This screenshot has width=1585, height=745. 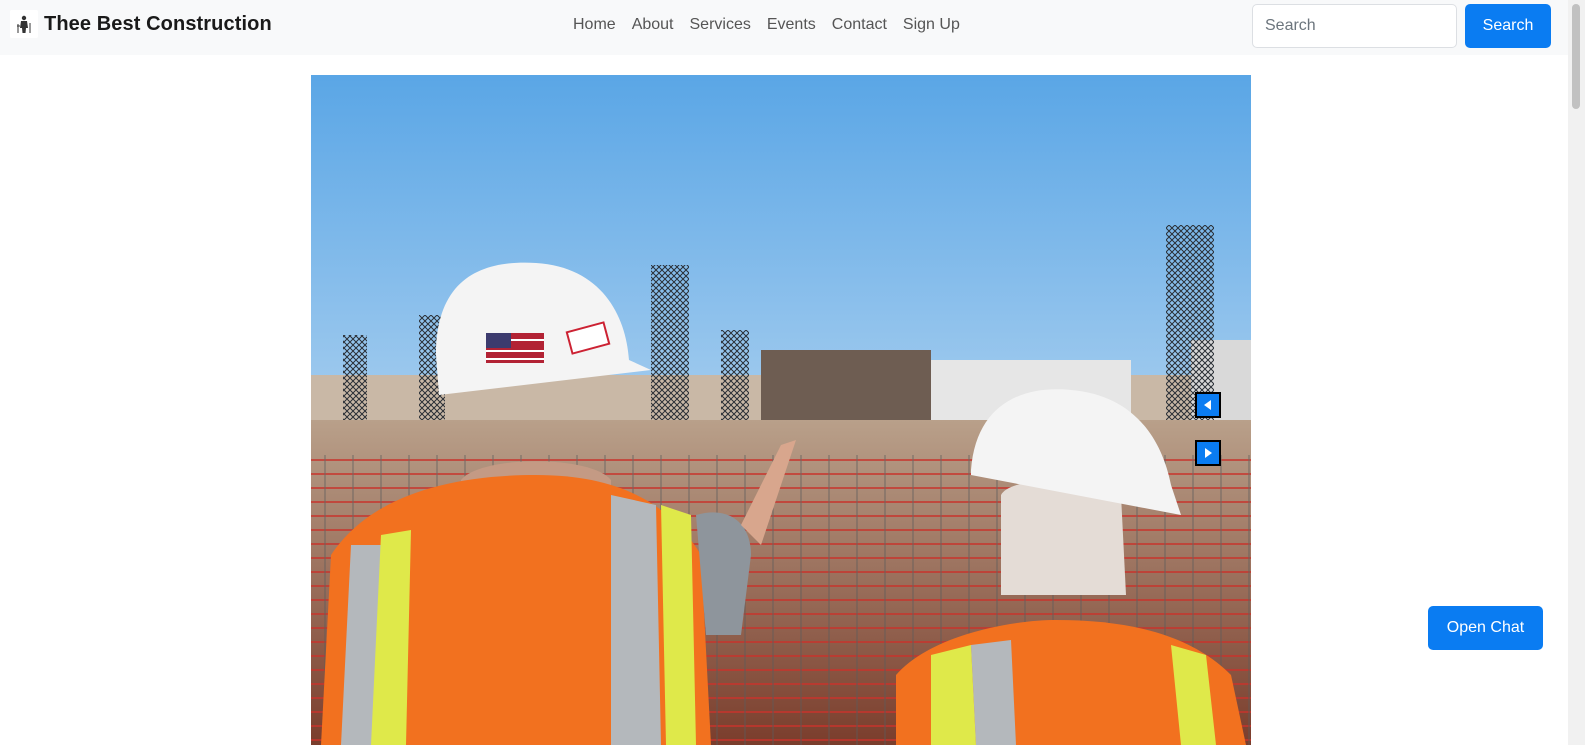 I want to click on triangle-left-icon, so click(x=1207, y=405).